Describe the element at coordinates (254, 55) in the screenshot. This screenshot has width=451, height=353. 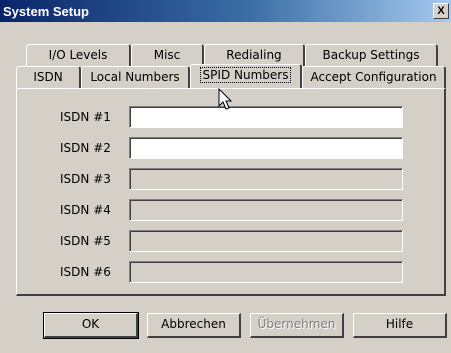
I see `tab-redialing: Redialing` at that location.